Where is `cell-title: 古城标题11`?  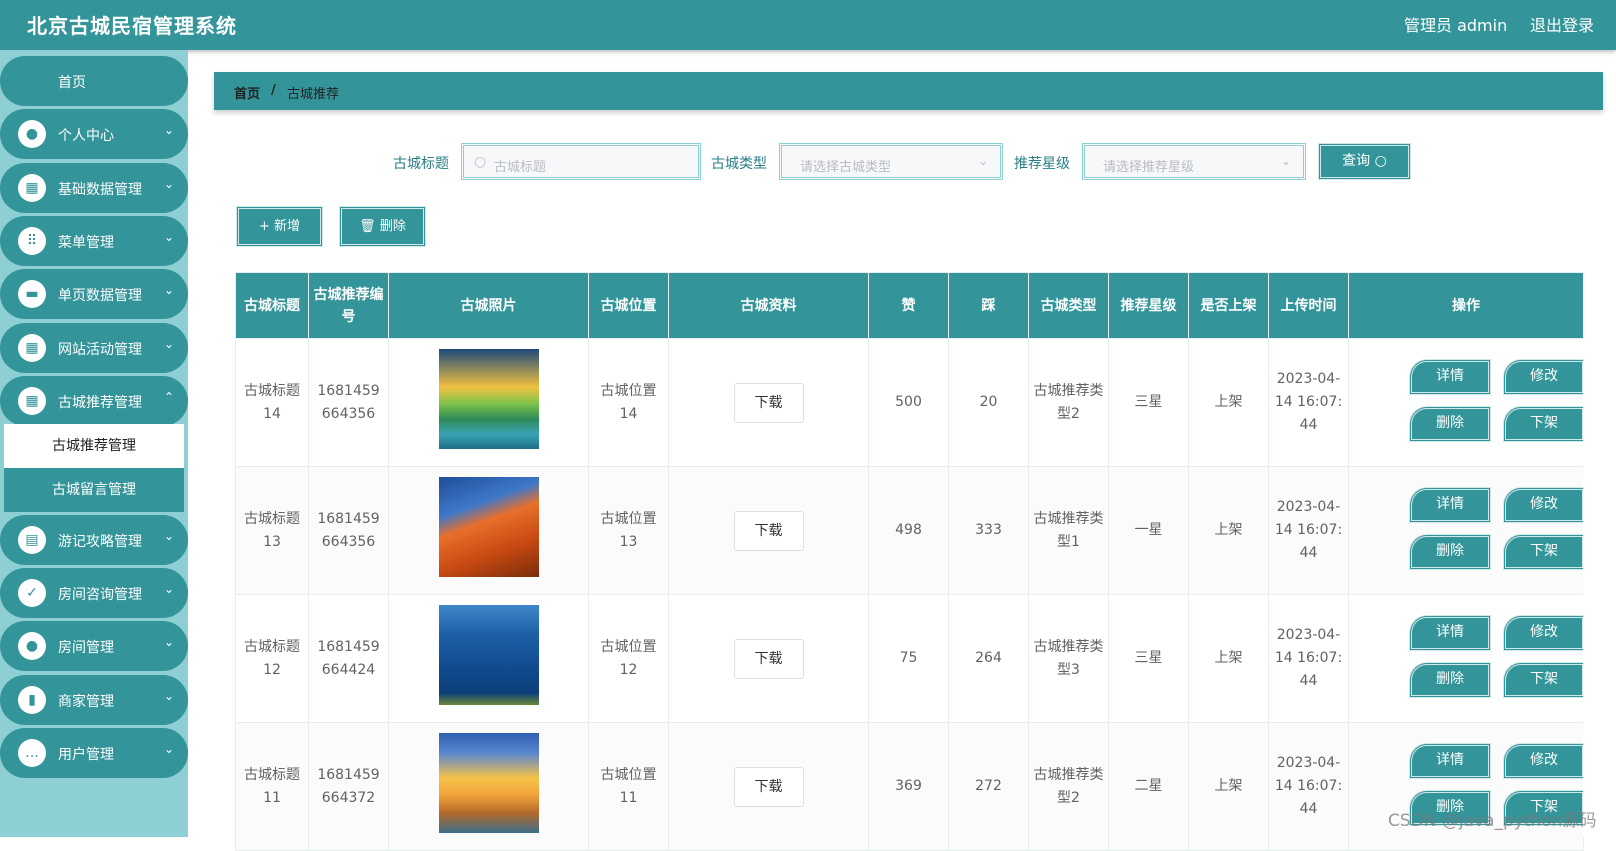
cell-title: 古城标题11 is located at coordinates (272, 786).